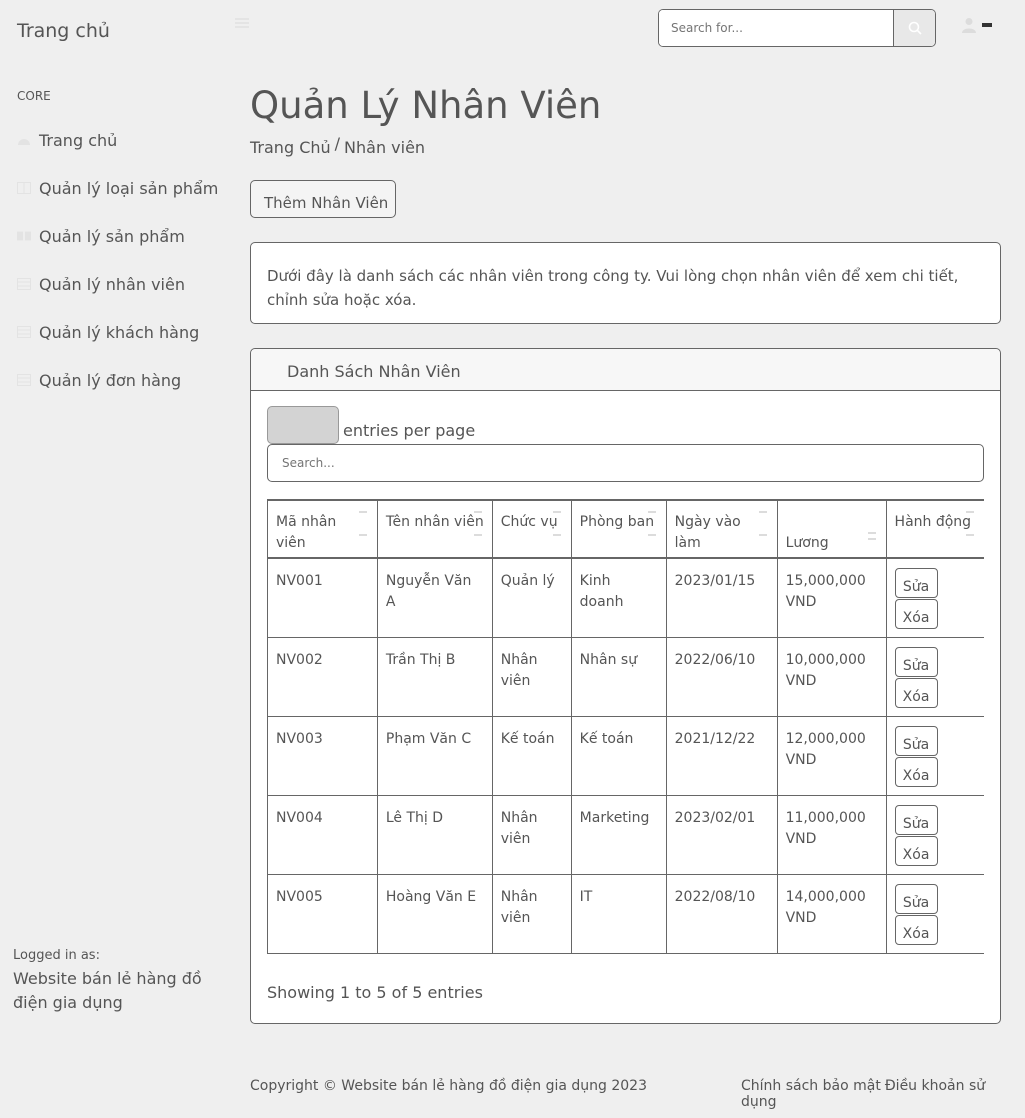  I want to click on cell-id: NV005, so click(322, 914).